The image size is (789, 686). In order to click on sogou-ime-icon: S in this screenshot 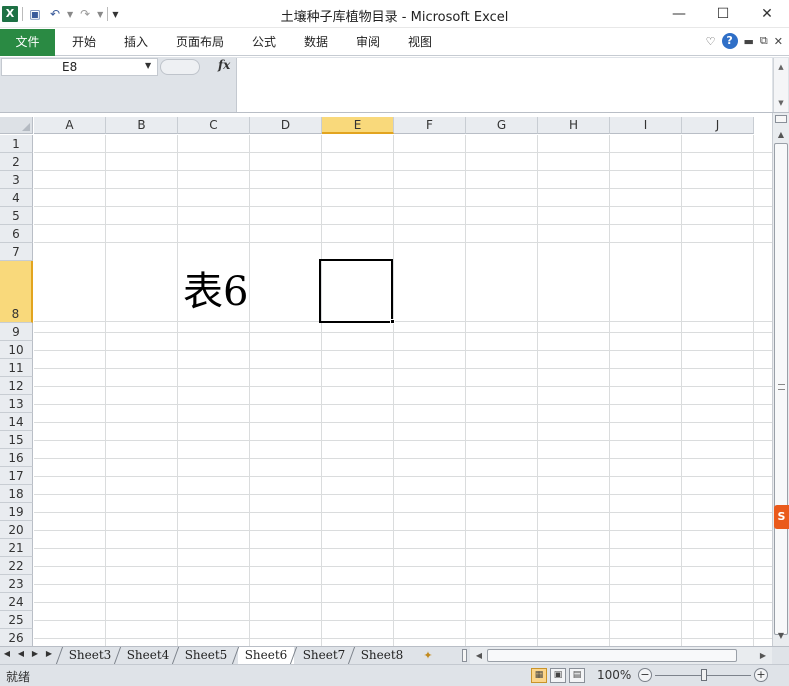, I will do `click(781, 517)`.